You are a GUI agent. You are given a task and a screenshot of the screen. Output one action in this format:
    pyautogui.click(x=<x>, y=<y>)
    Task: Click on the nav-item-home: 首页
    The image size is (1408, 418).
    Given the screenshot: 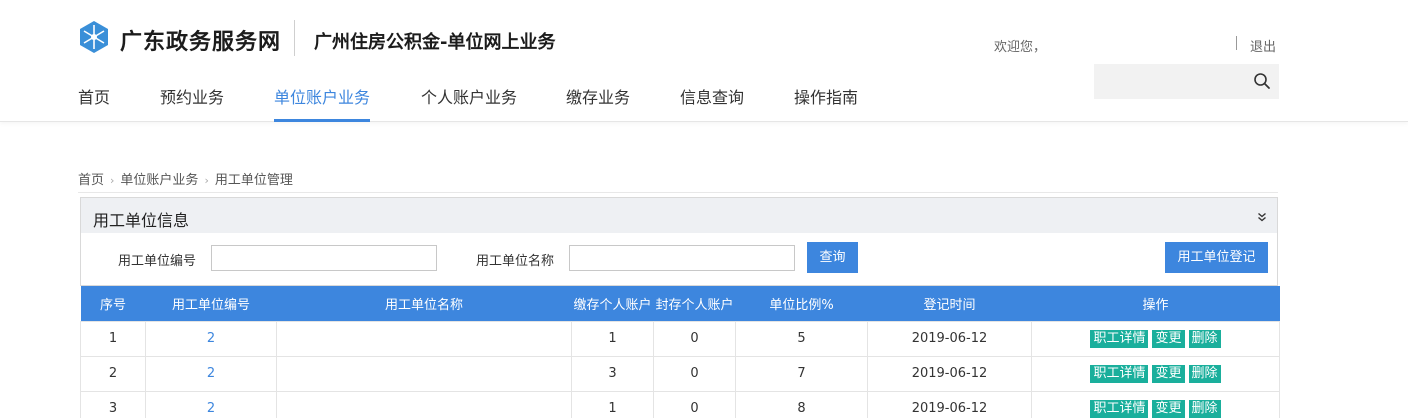 What is the action you would take?
    pyautogui.click(x=94, y=103)
    